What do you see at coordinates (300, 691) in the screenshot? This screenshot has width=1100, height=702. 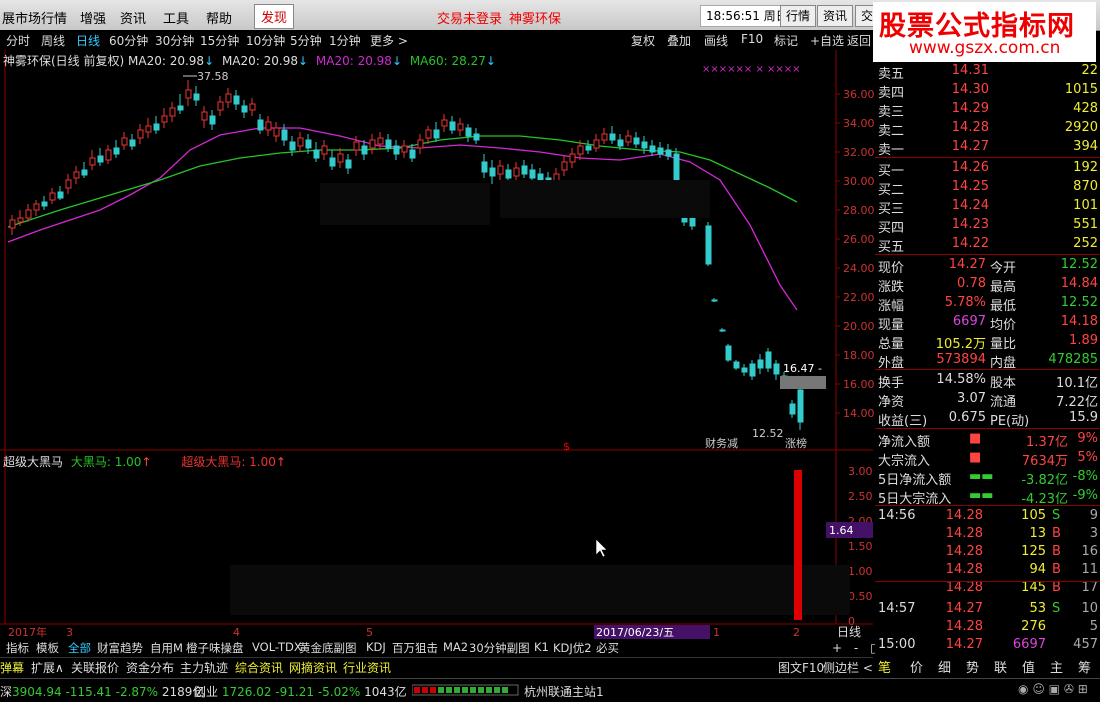 I see `index2: 创业 1726.02 -91.21 -5.02% 1043亿` at bounding box center [300, 691].